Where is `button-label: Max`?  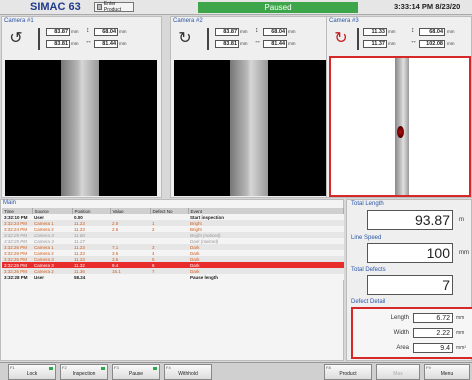 button-label: Max is located at coordinates (398, 374).